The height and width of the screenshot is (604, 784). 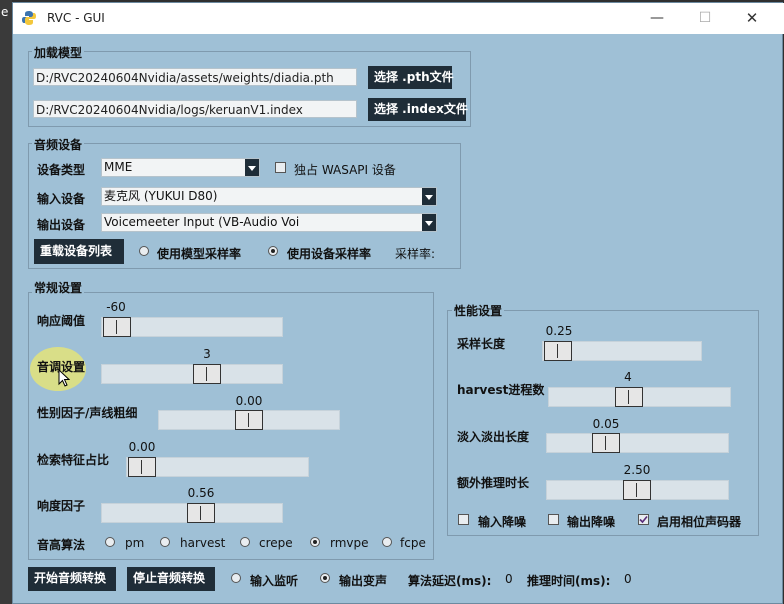 I want to click on extra-time-slider, so click(x=637, y=490).